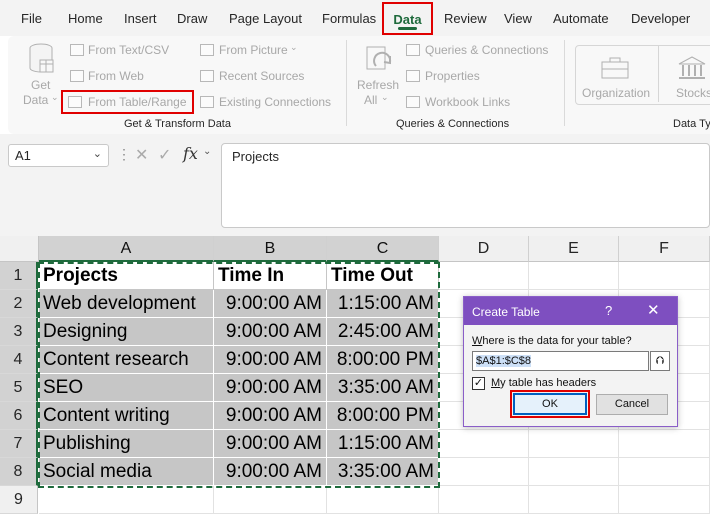  Describe the element at coordinates (465, 185) in the screenshot. I see `formula-input: Projects` at that location.